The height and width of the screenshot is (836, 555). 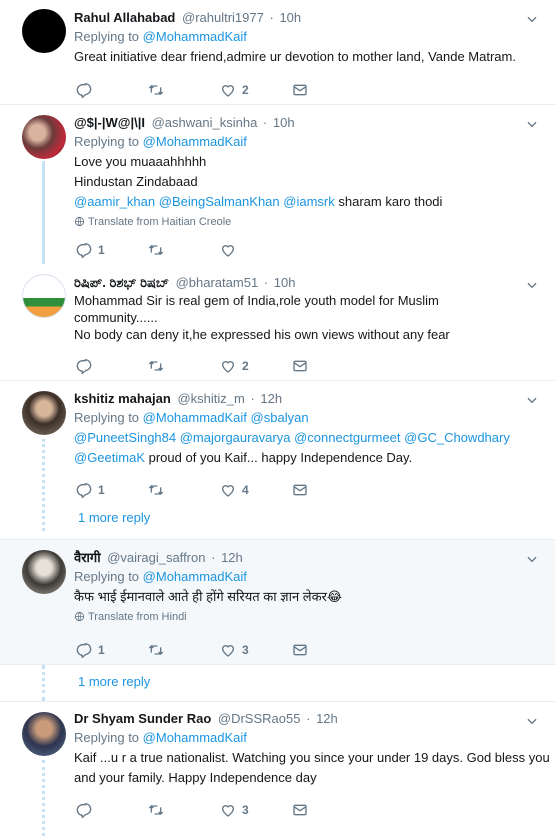 I want to click on user-handle: @DrSSRao55, so click(x=259, y=718).